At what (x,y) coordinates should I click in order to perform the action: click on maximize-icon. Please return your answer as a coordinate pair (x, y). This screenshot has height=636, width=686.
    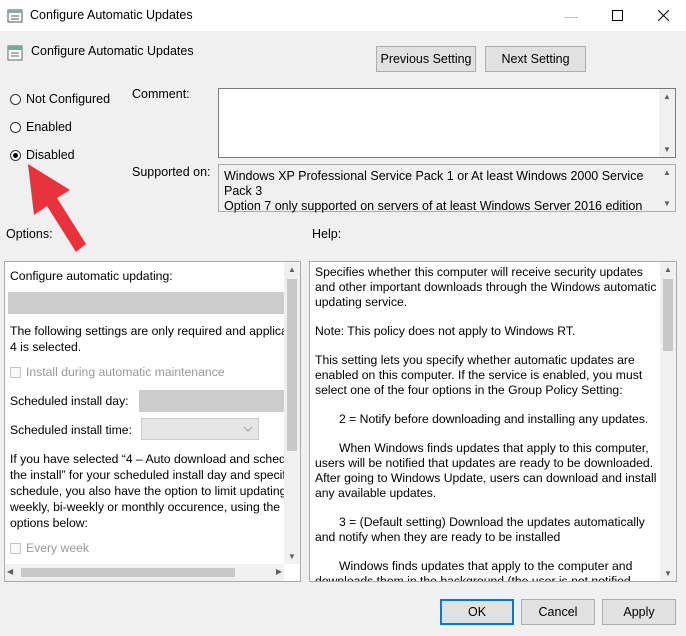
    Looking at the image, I should click on (617, 15).